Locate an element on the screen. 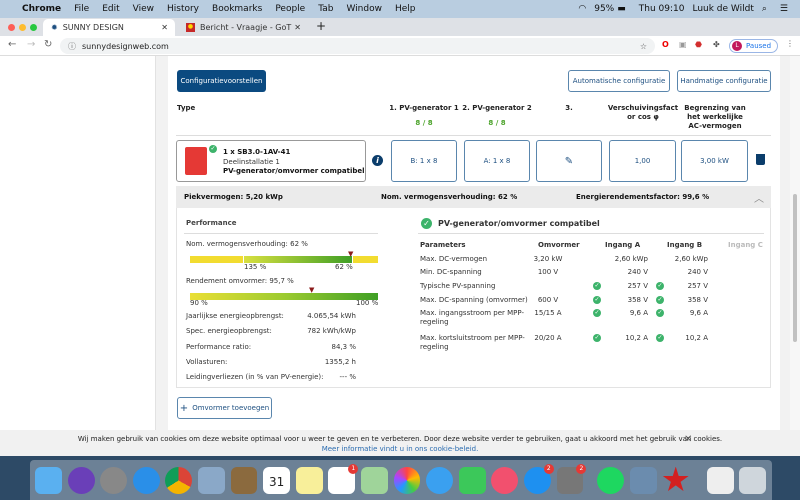 The height and width of the screenshot is (500, 800). col-pv1: 1. PV-generator 1 is located at coordinates (424, 108).